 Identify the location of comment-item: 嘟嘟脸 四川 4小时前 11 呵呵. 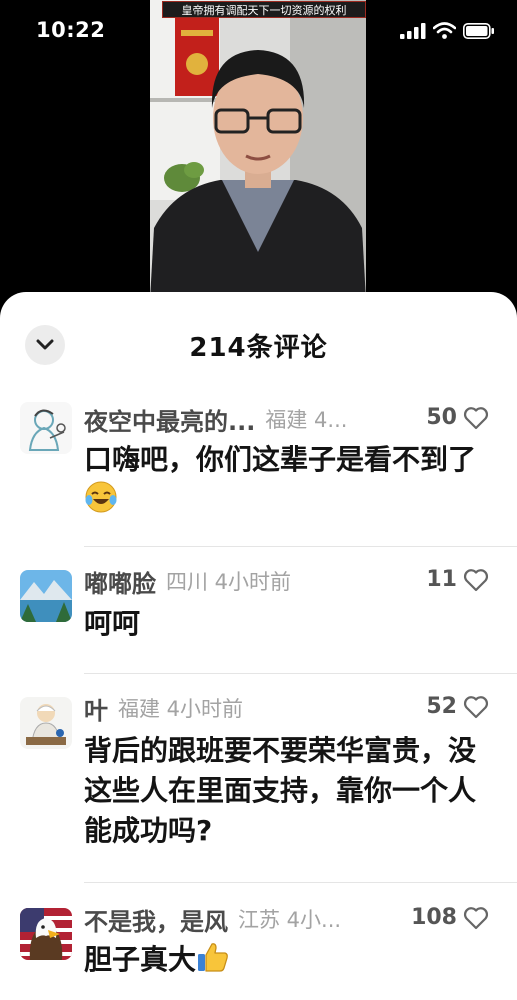
(258, 611).